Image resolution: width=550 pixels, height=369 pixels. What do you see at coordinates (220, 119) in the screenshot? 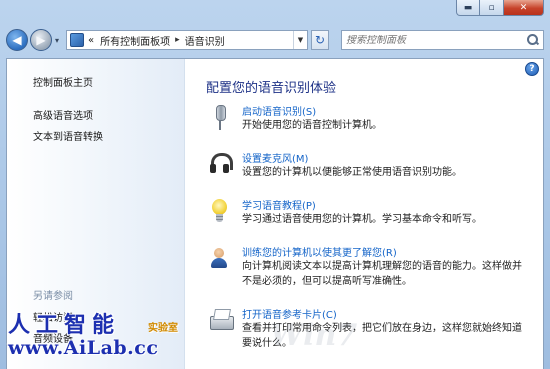
I see `microphone-icon` at bounding box center [220, 119].